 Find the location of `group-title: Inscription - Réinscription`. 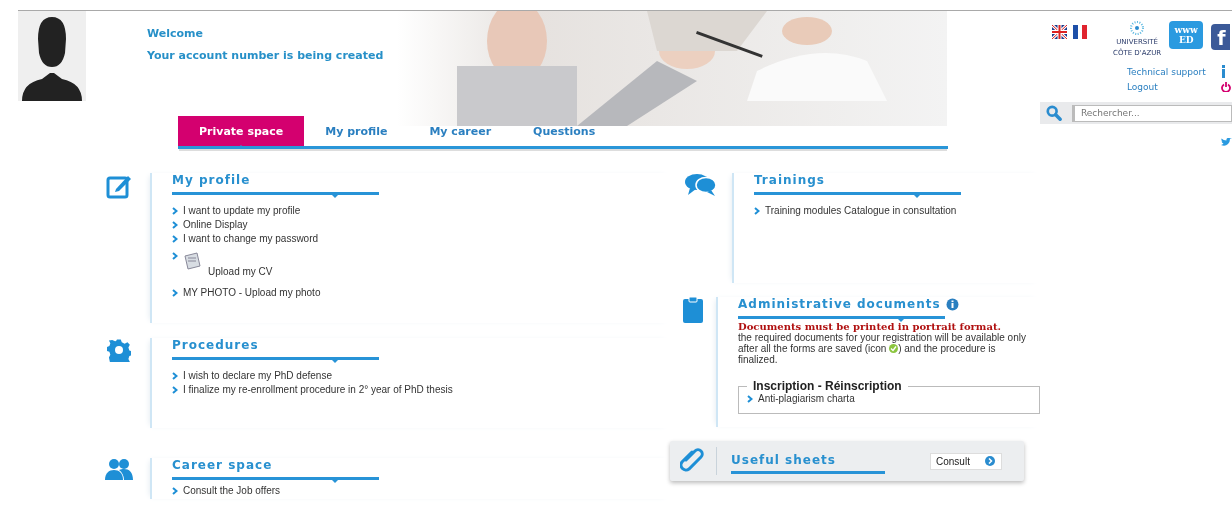

group-title: Inscription - Réinscription is located at coordinates (827, 386).